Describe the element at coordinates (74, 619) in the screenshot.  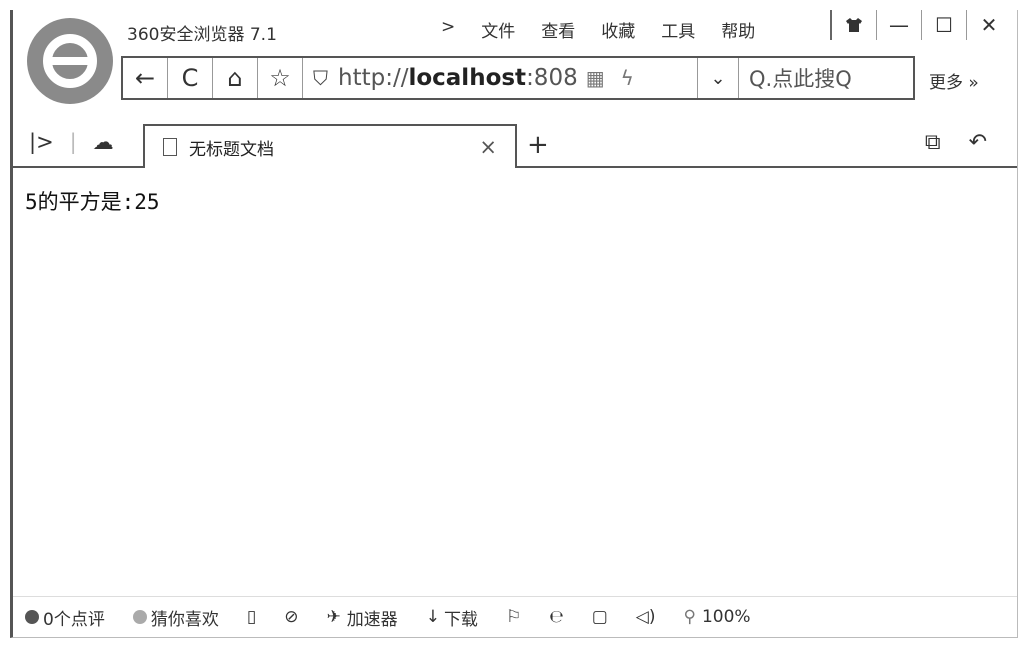
I see `reviews-label: 0个点评` at that location.